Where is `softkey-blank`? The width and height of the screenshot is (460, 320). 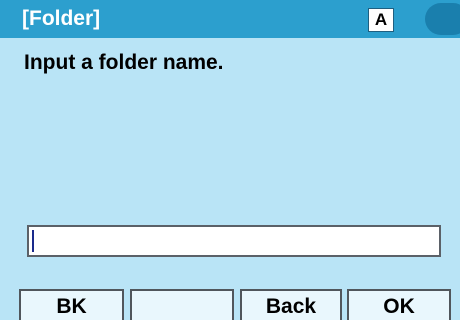
softkey-blank is located at coordinates (182, 304).